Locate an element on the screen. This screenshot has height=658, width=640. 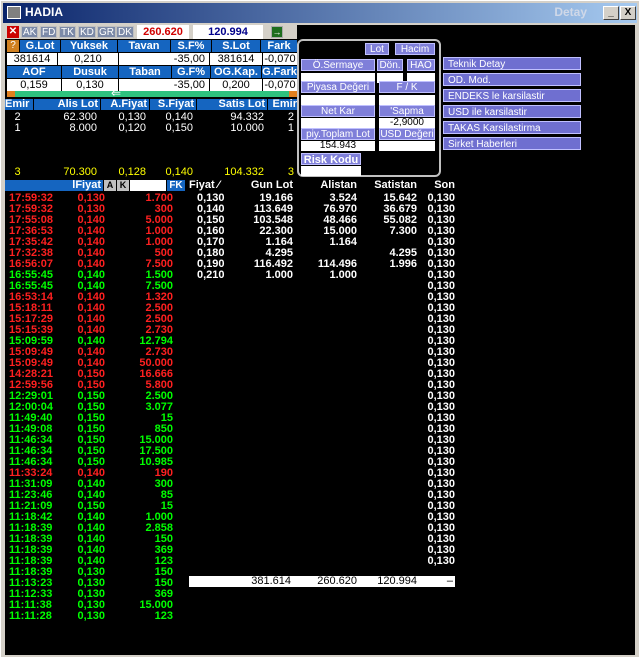
hao-button: HAO is located at coordinates (421, 65).